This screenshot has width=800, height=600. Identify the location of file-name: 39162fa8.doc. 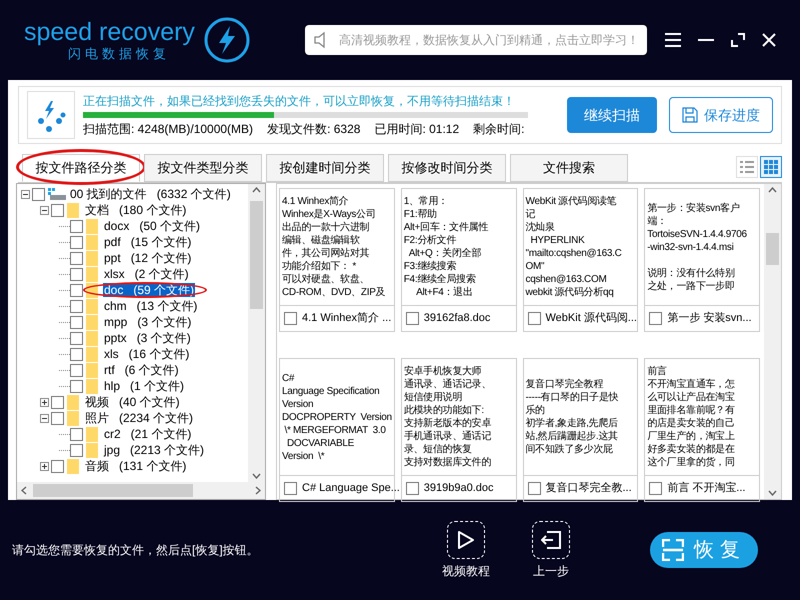
(457, 318).